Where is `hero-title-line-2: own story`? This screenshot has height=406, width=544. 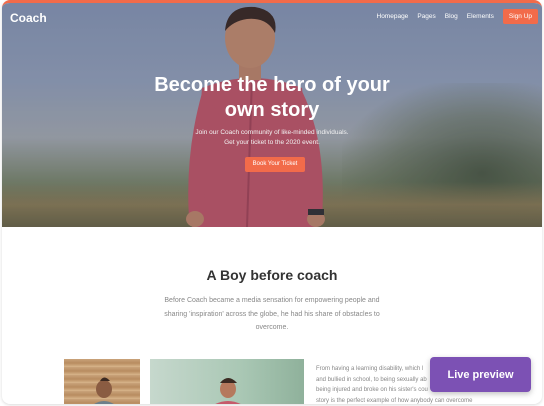
hero-title-line-2: own story is located at coordinates (272, 110).